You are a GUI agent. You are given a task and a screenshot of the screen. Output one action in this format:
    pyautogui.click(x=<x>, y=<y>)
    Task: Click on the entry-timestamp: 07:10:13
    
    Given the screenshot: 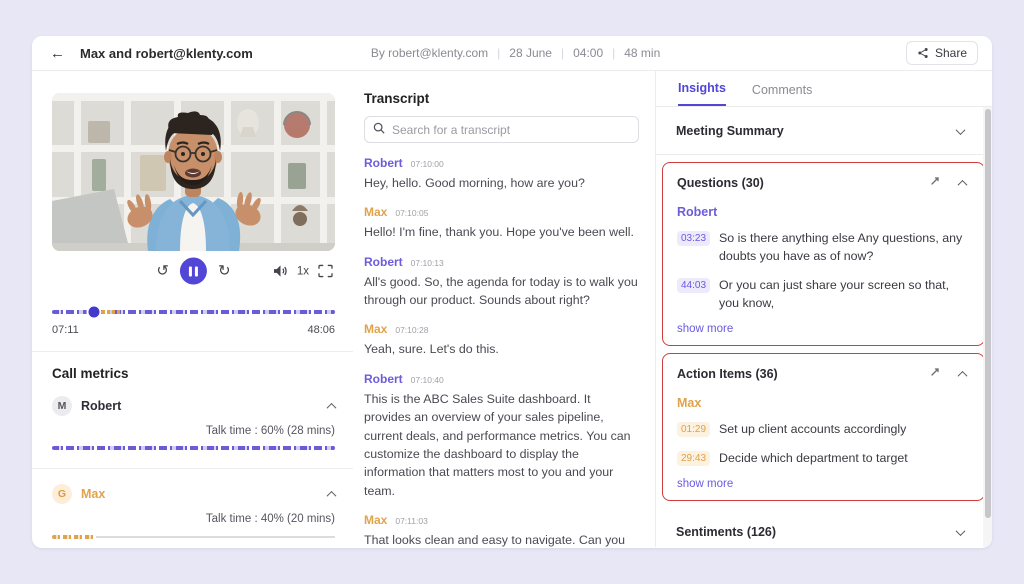 What is the action you would take?
    pyautogui.click(x=427, y=263)
    